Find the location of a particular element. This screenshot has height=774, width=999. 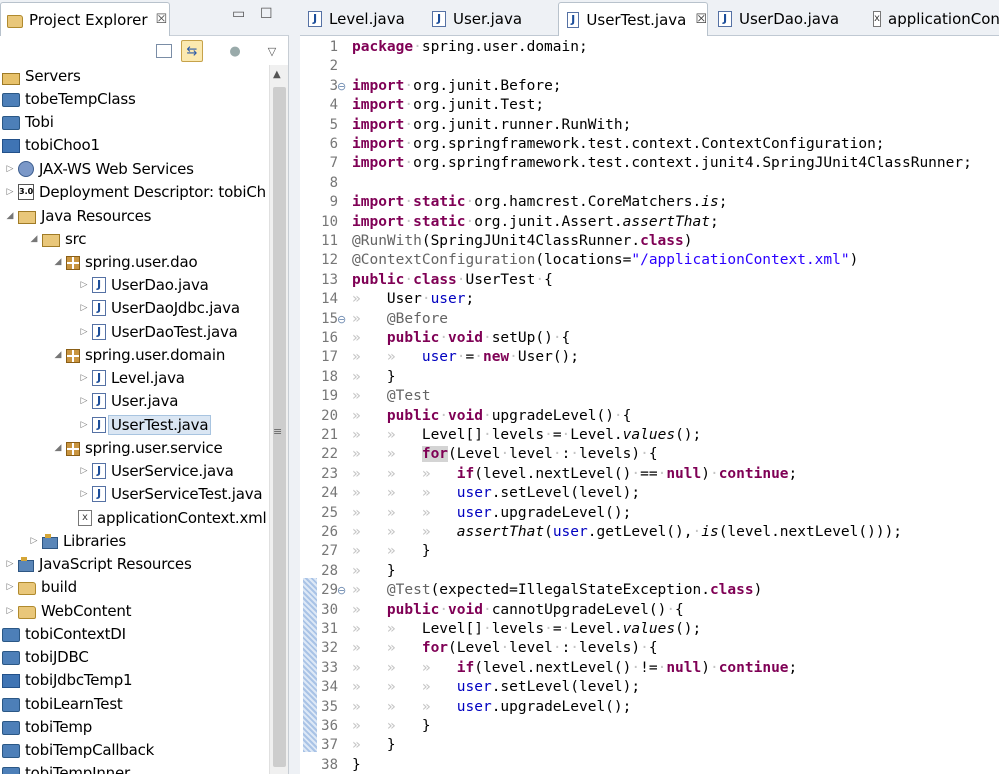

tree-node-userservice-java: ▷ J UserService.java is located at coordinates (156, 470).